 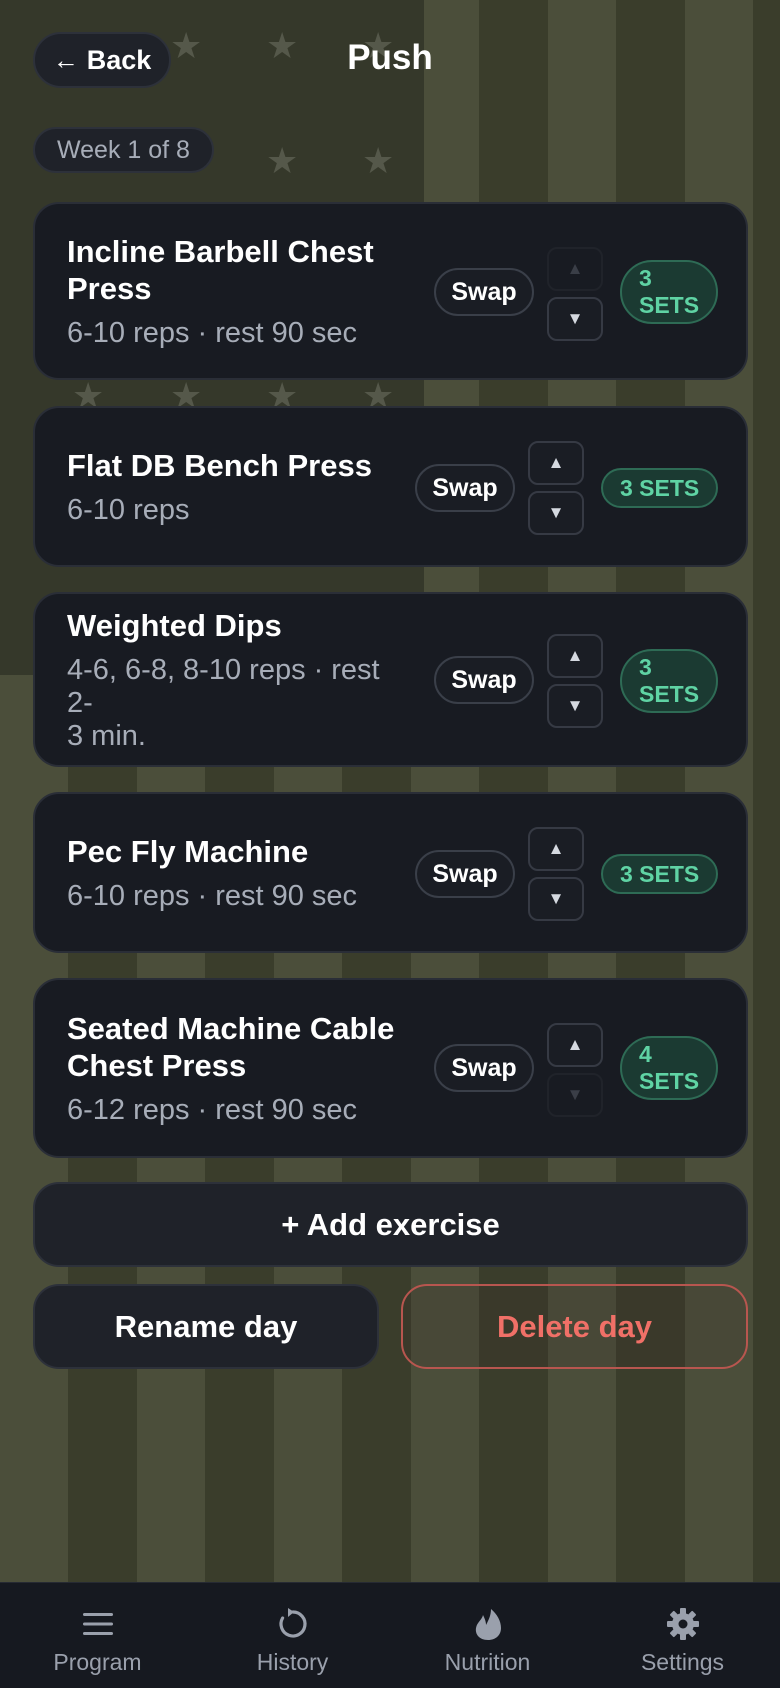 I want to click on flame-icon, so click(x=488, y=1624).